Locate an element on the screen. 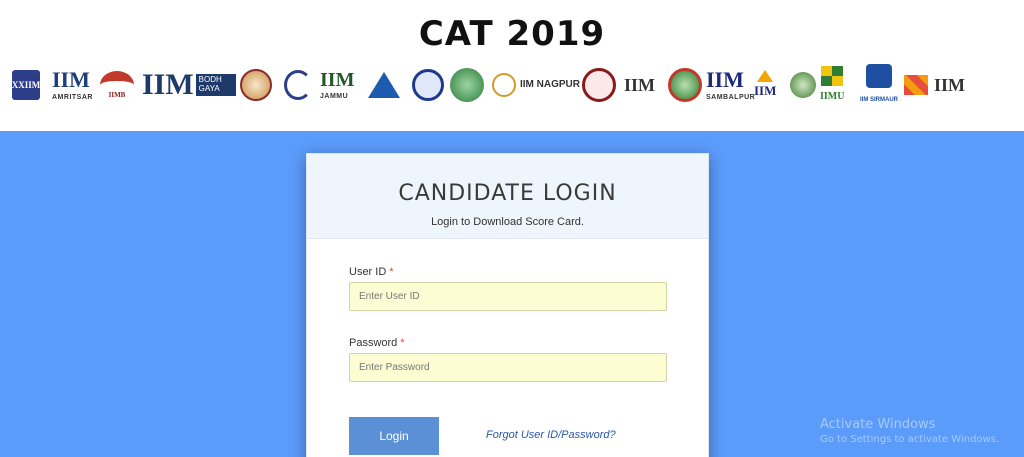  iim-lucknow-logo is located at coordinates (467, 85).